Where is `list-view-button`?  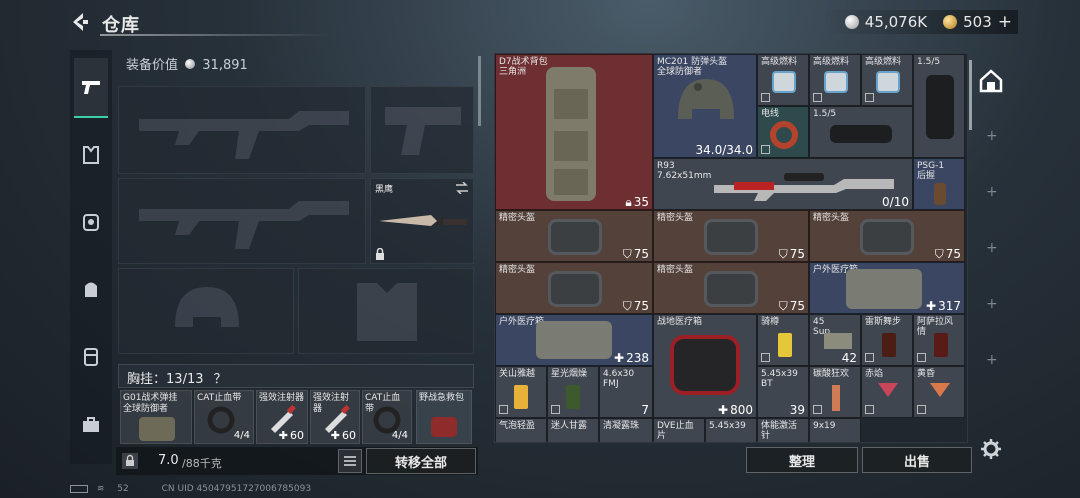 list-view-button is located at coordinates (350, 461).